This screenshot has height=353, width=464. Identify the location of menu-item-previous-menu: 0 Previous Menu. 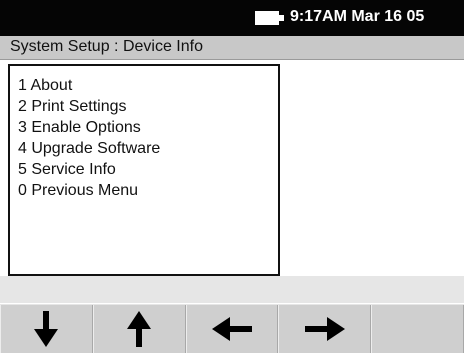
(78, 191).